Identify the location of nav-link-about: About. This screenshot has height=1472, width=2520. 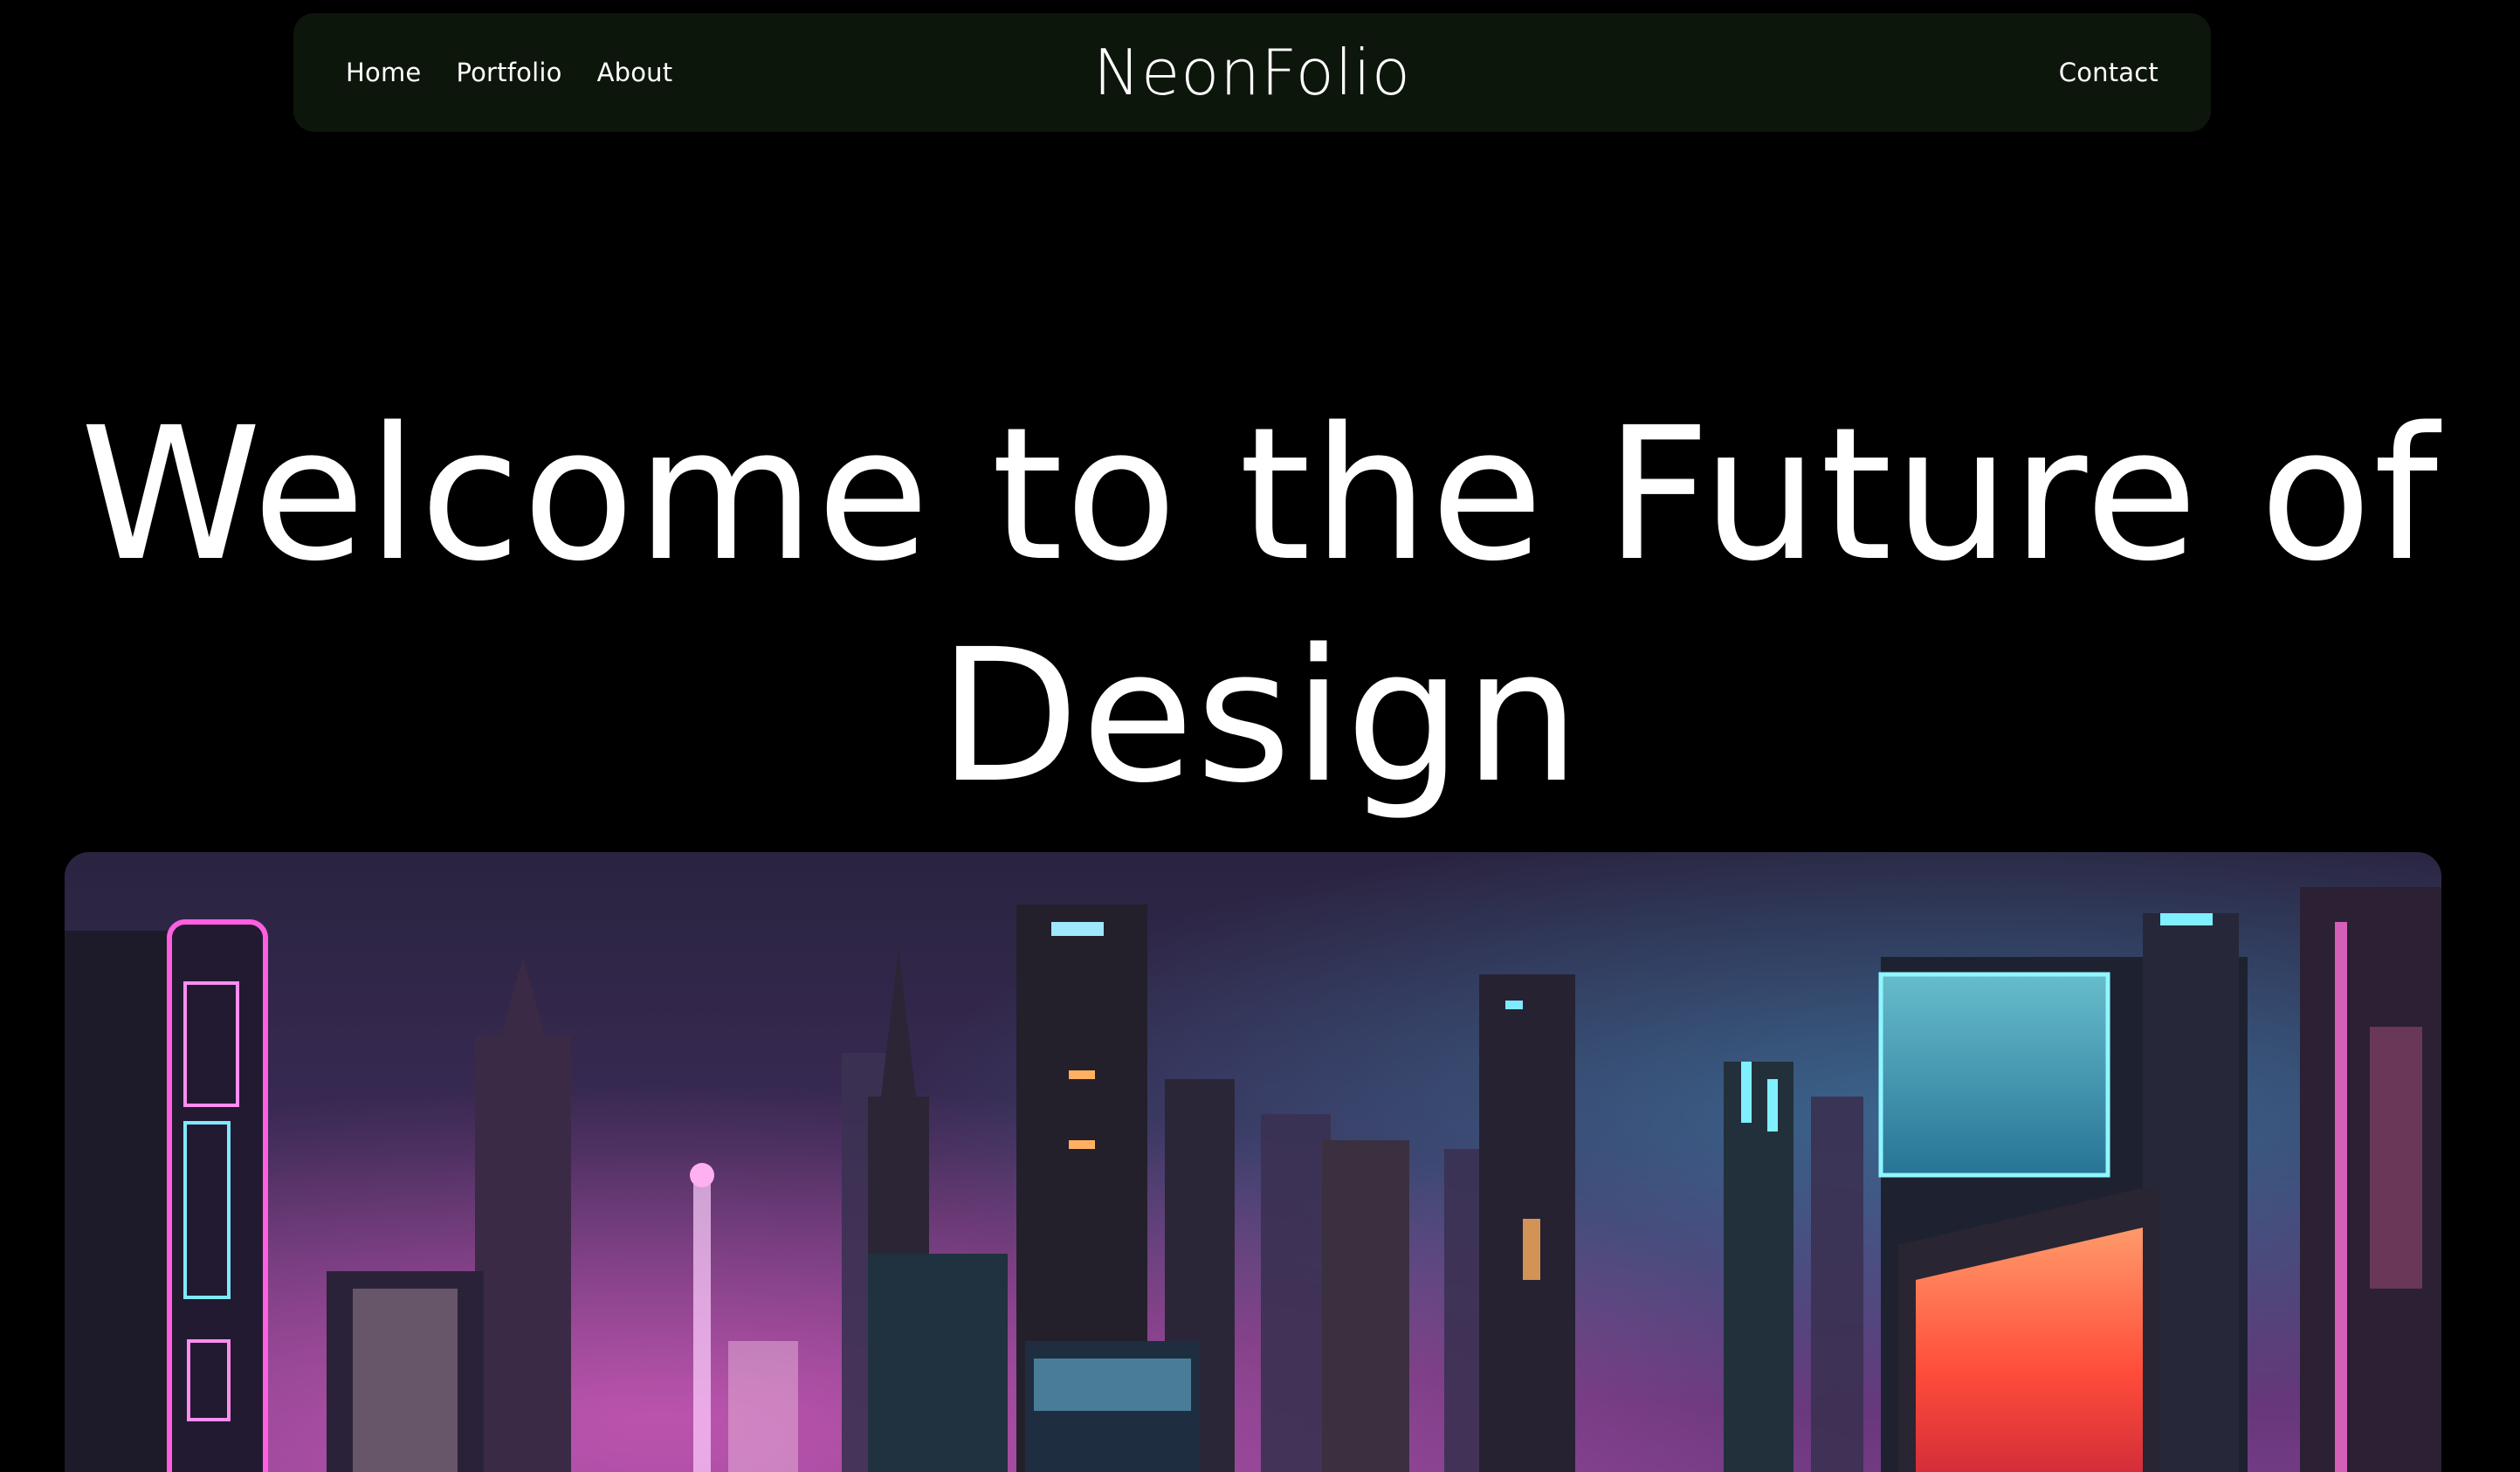
(635, 72).